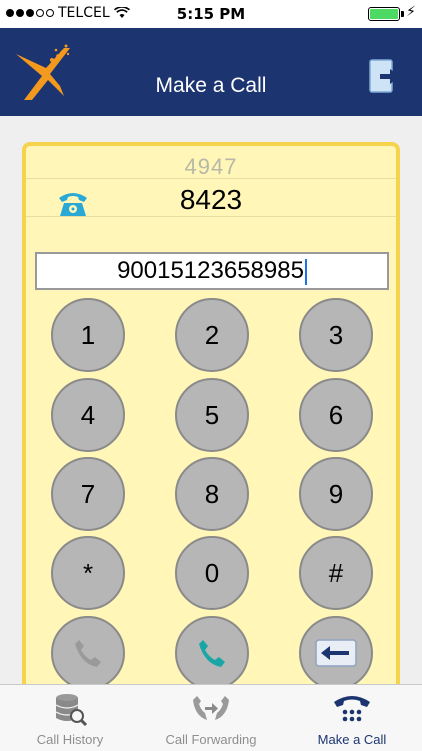 This screenshot has width=422, height=751. Describe the element at coordinates (305, 271) in the screenshot. I see `text-cursor` at that location.